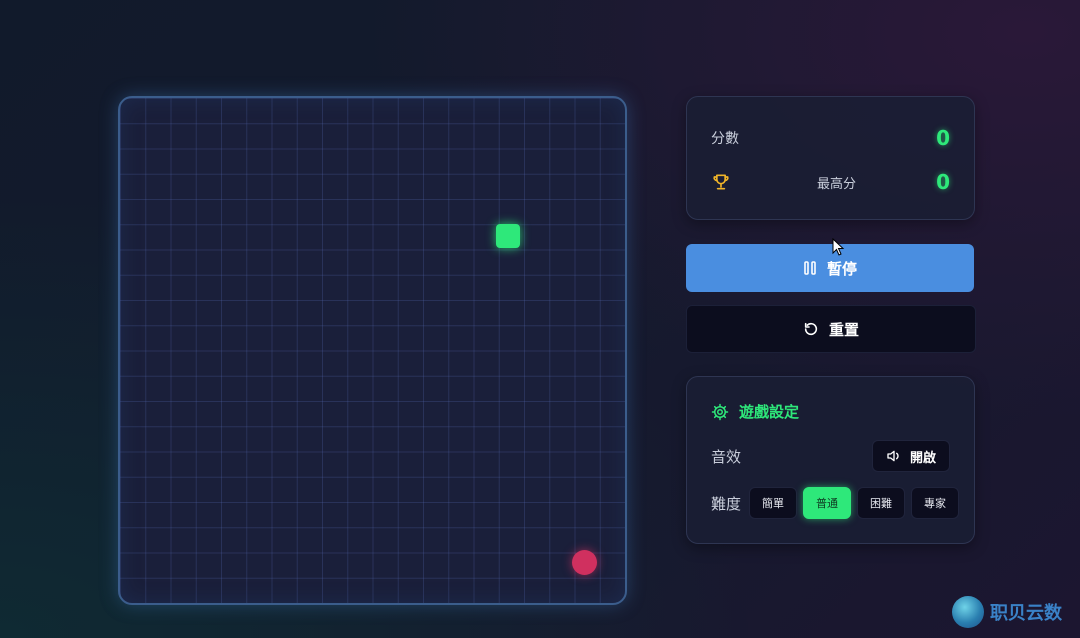 This screenshot has height=638, width=1080. What do you see at coordinates (943, 182) in the screenshot?
I see `best-score-value: 0` at bounding box center [943, 182].